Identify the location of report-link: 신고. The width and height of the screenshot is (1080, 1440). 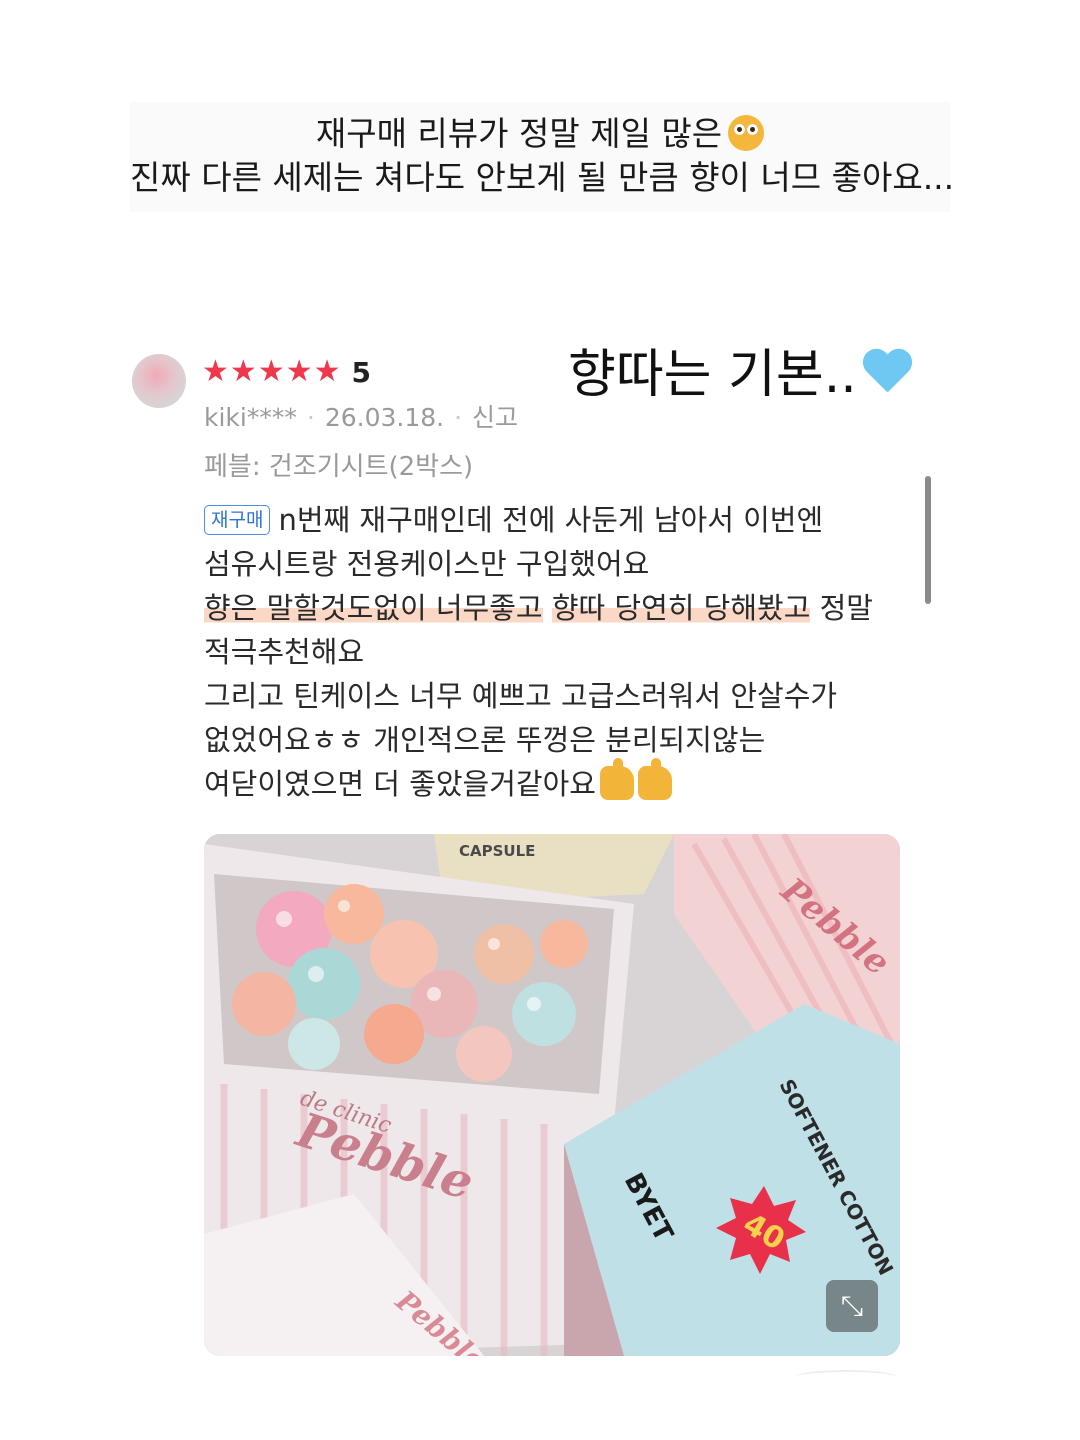
(495, 417).